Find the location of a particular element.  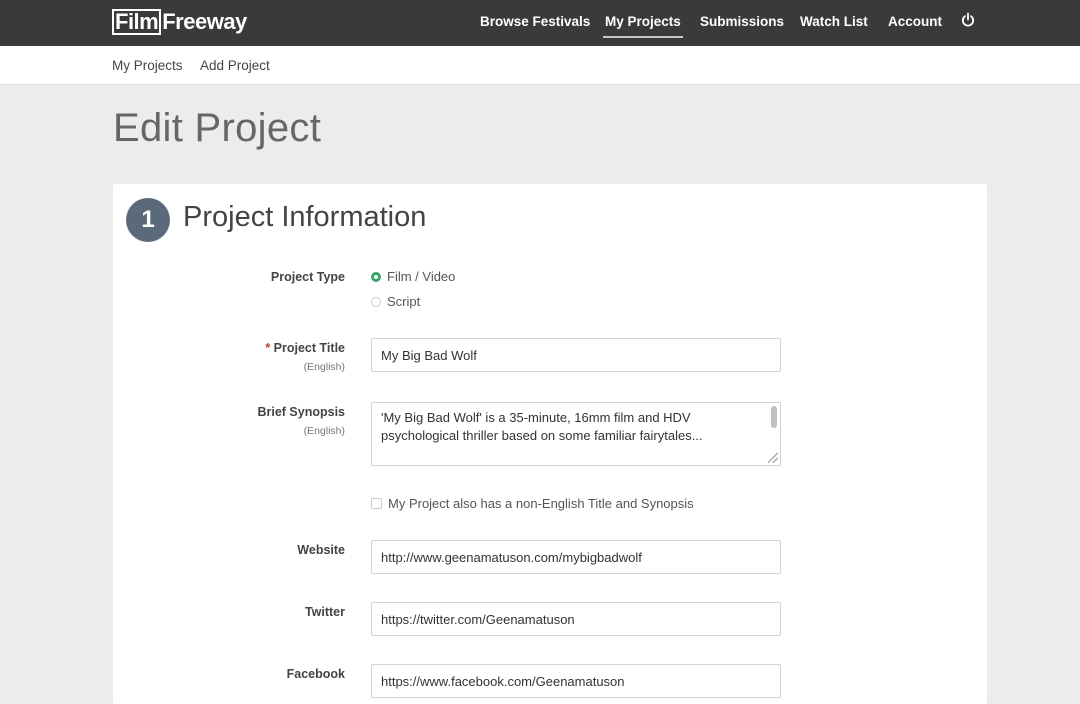

subnav-add-project: Add Project is located at coordinates (235, 65).